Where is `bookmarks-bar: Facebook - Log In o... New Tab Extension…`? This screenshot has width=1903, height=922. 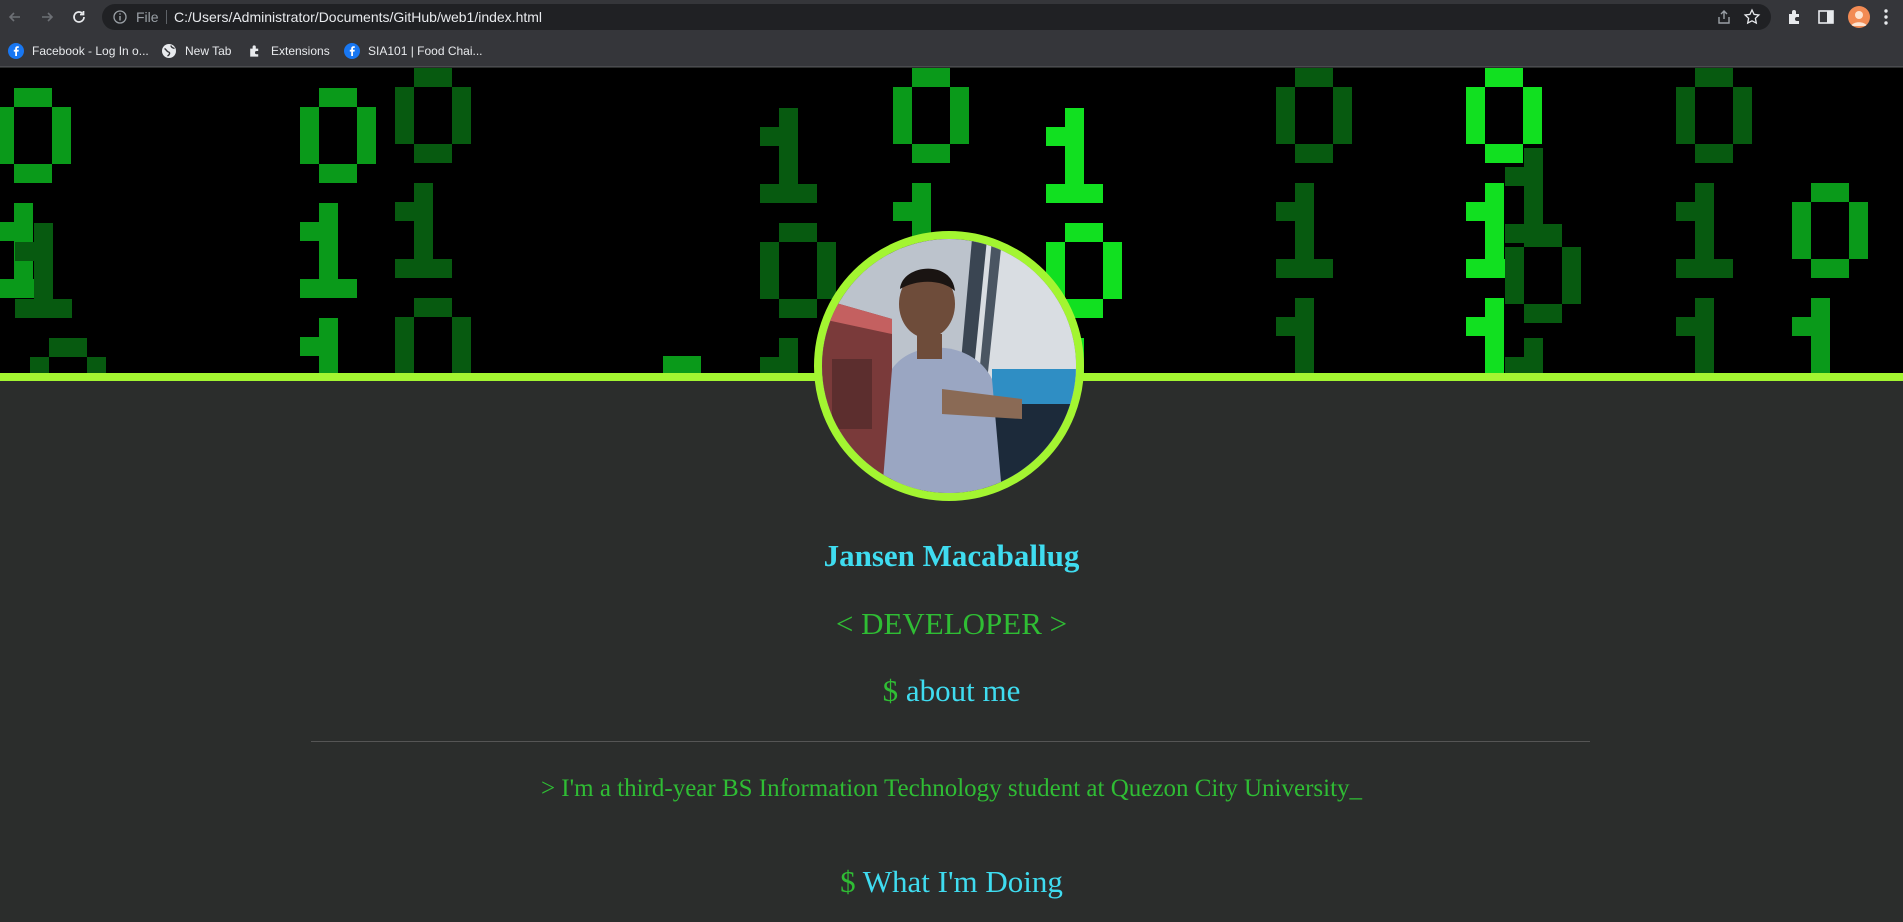
bookmarks-bar: Facebook - Log In o... New Tab Extension… is located at coordinates (951, 50).